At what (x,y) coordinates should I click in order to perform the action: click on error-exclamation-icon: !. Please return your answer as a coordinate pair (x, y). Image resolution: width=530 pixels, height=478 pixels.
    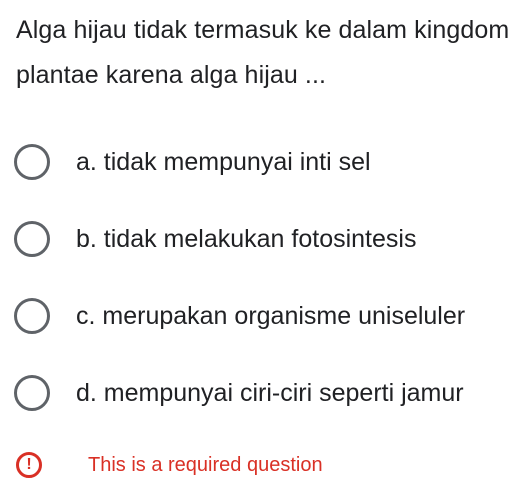
    Looking at the image, I should click on (29, 465).